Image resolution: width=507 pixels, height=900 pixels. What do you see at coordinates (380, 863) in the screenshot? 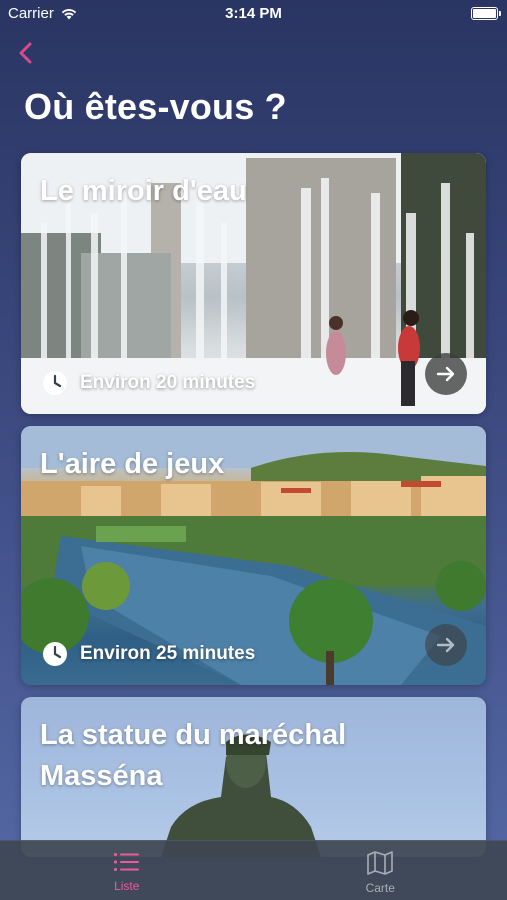
I see `map-icon` at bounding box center [380, 863].